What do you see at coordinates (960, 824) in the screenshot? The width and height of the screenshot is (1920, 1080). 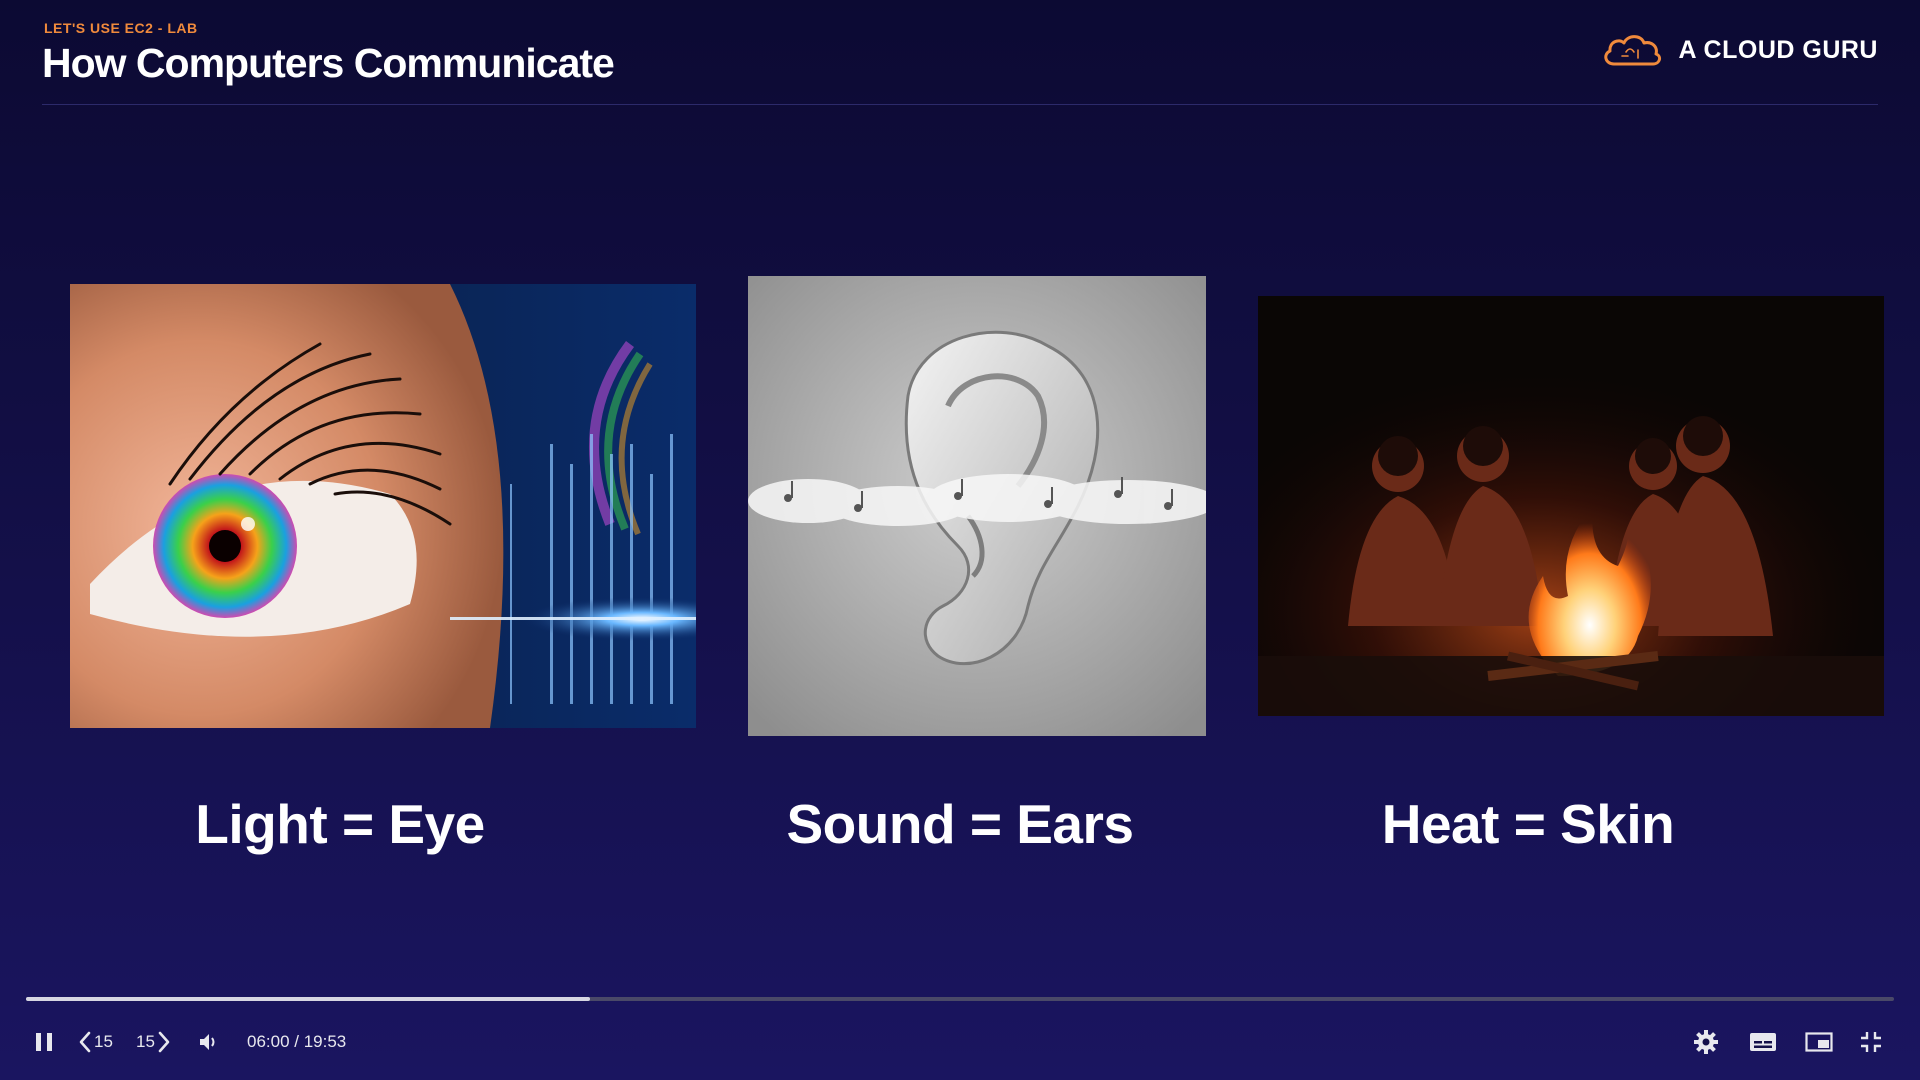 I see `caption-sound-ears: Sound = Ears` at bounding box center [960, 824].